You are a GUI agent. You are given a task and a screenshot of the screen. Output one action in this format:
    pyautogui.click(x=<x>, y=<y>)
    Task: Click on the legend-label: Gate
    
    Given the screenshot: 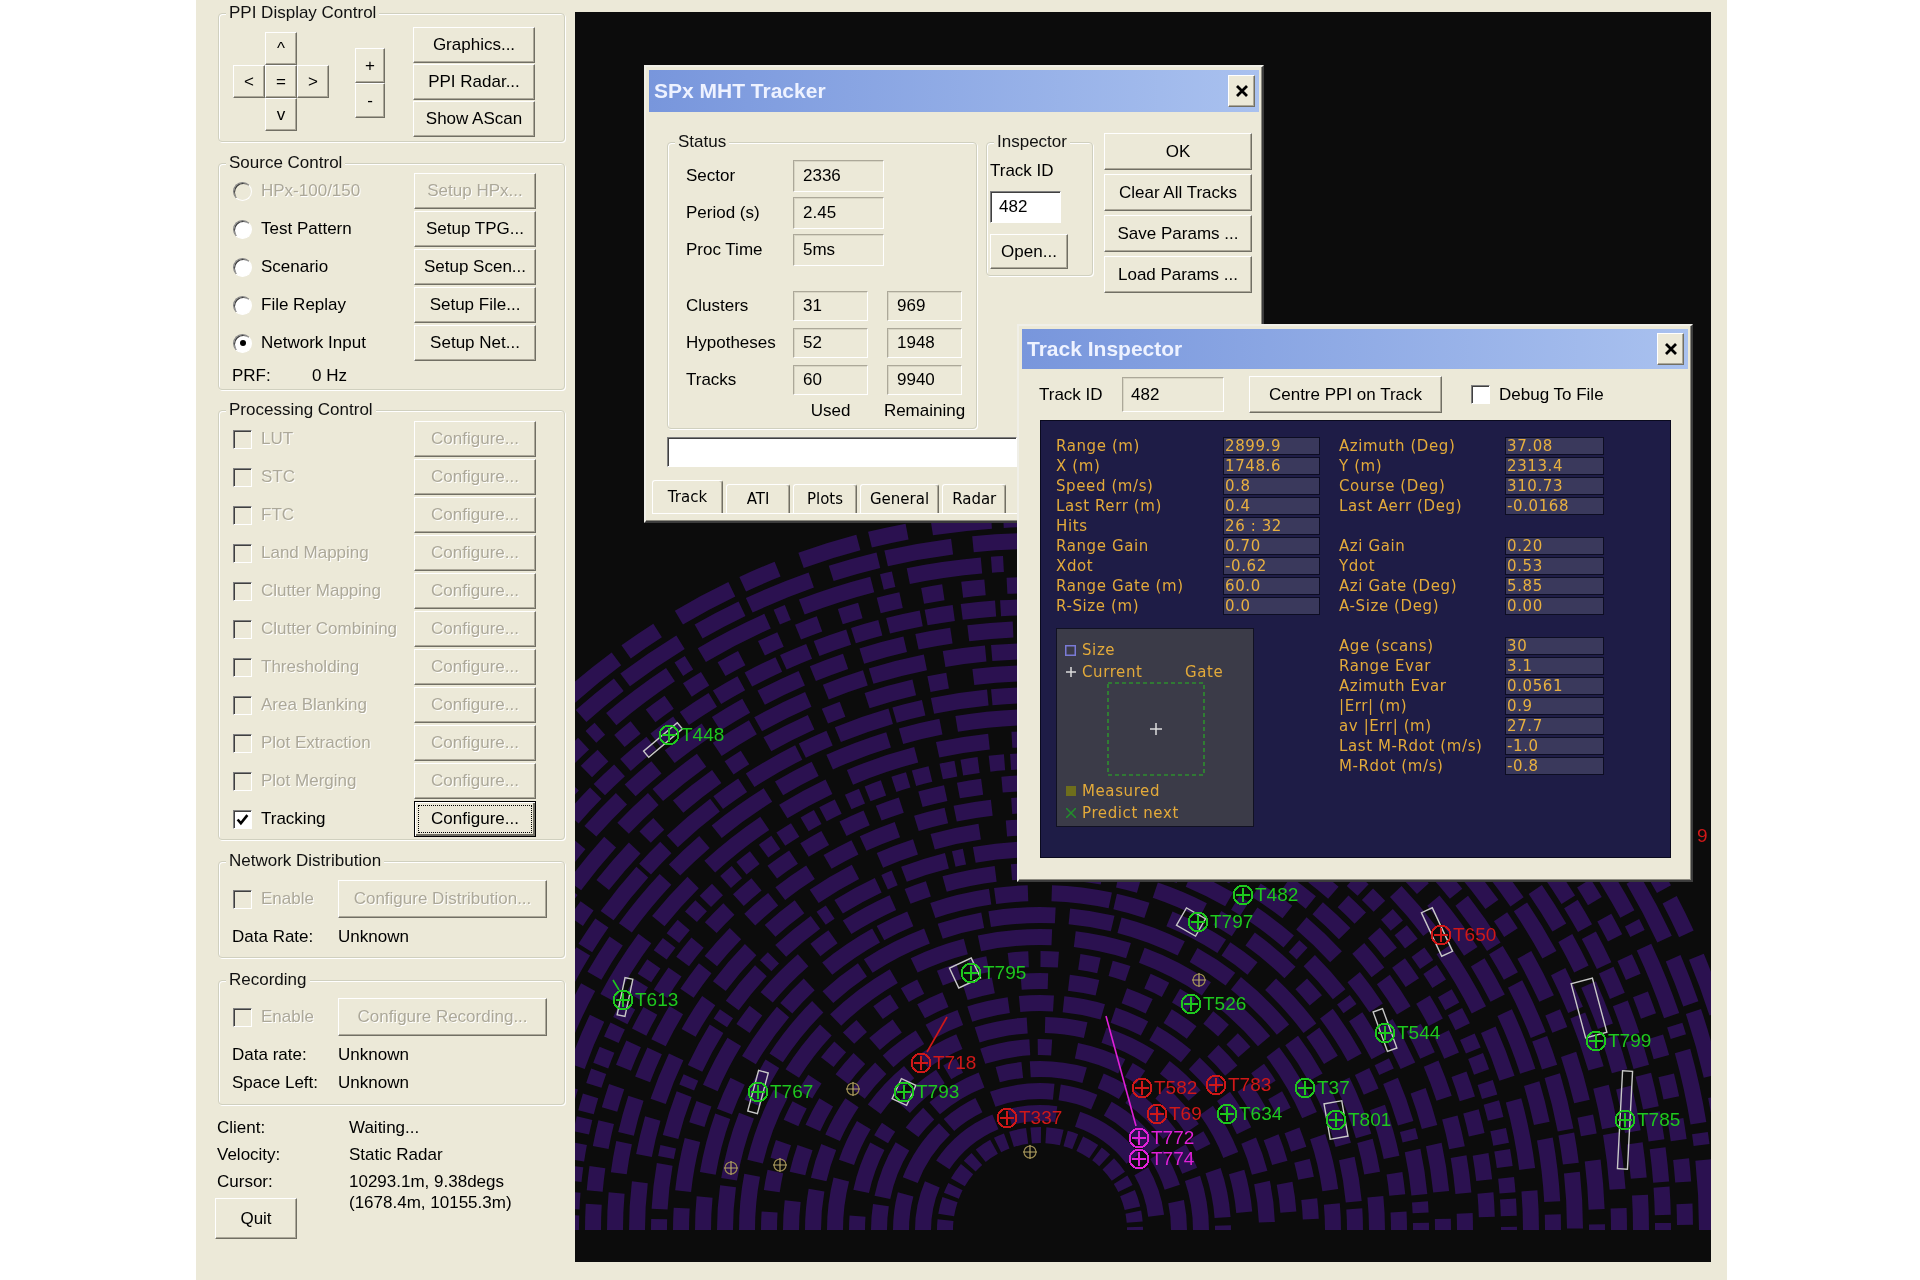 What is the action you would take?
    pyautogui.click(x=1204, y=672)
    